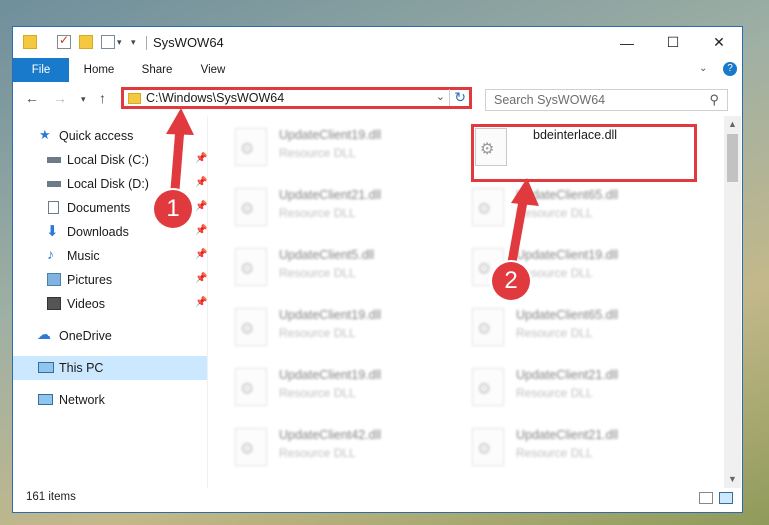 This screenshot has height=525, width=769. Describe the element at coordinates (511, 281) in the screenshot. I see `step-badge-2: 2` at that location.